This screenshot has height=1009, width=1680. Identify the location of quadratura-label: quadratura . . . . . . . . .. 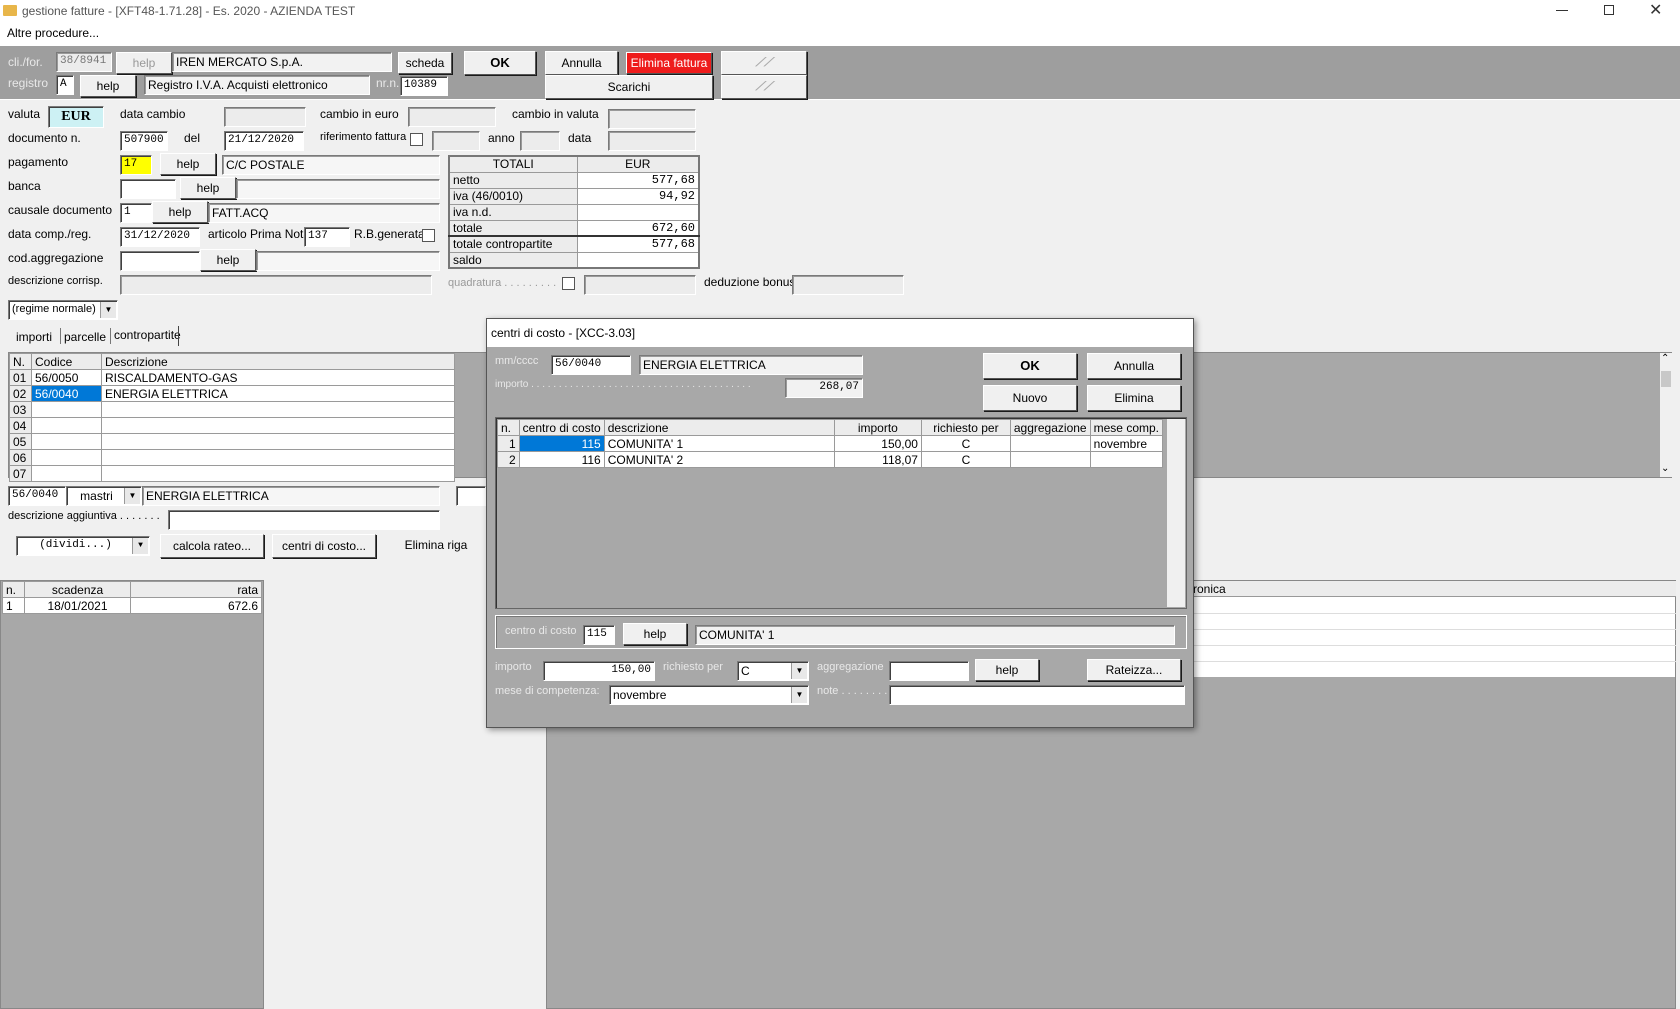
(502, 283).